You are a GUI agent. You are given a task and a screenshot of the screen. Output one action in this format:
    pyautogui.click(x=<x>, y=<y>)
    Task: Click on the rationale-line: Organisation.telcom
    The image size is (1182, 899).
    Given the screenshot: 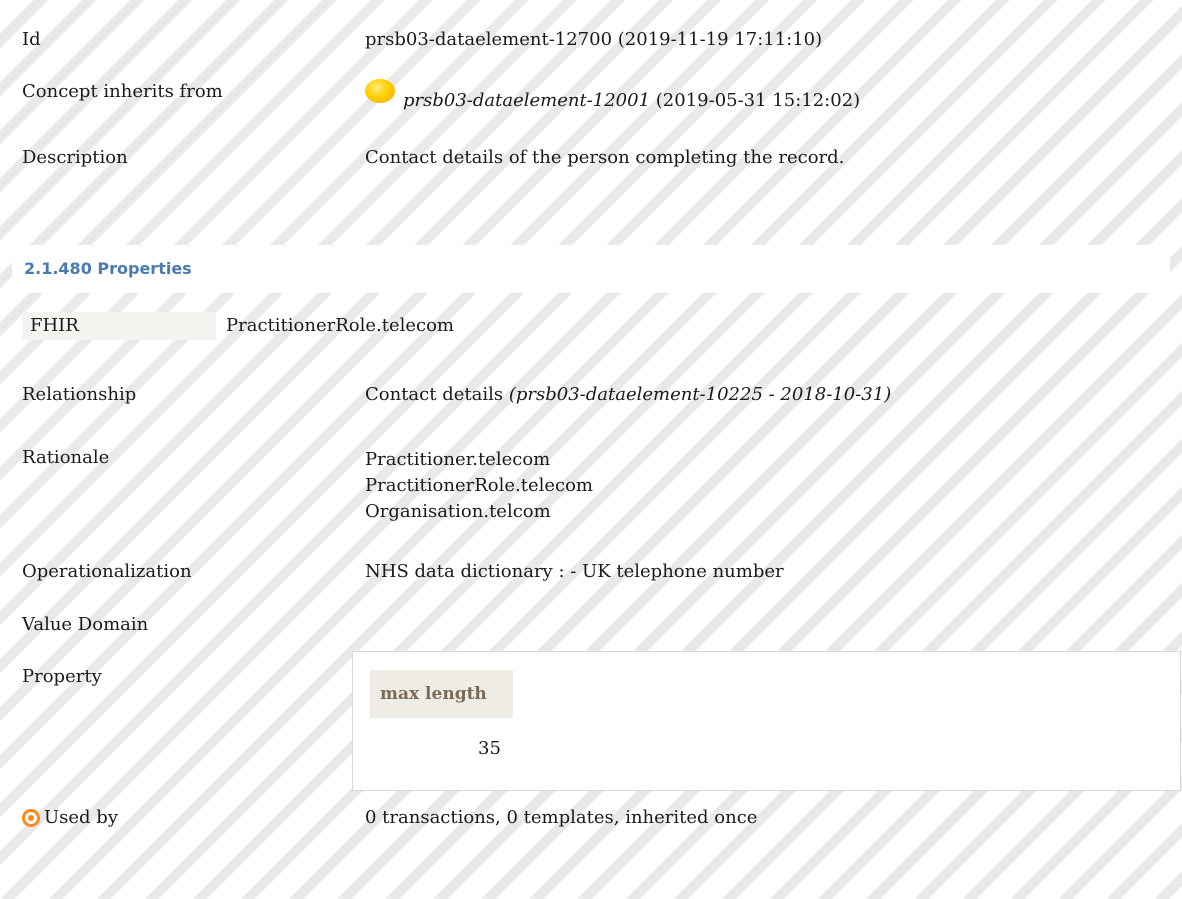 What is the action you would take?
    pyautogui.click(x=458, y=511)
    